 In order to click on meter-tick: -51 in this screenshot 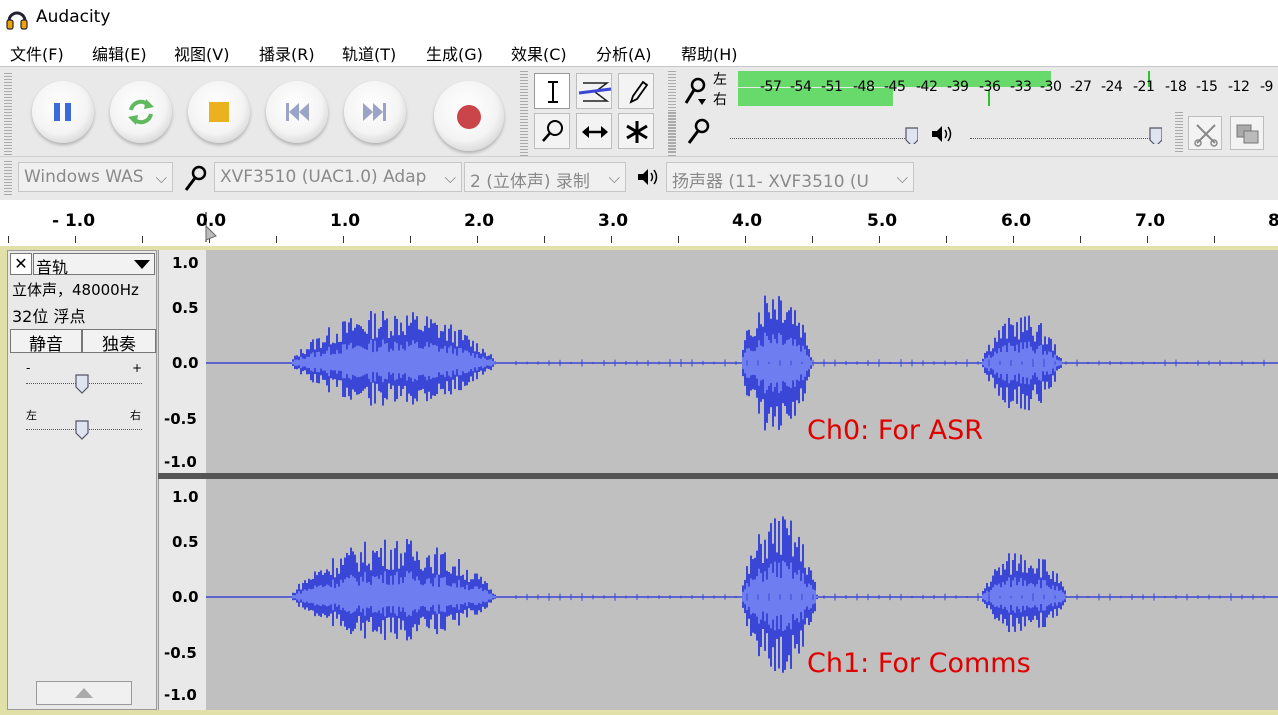, I will do `click(832, 87)`.